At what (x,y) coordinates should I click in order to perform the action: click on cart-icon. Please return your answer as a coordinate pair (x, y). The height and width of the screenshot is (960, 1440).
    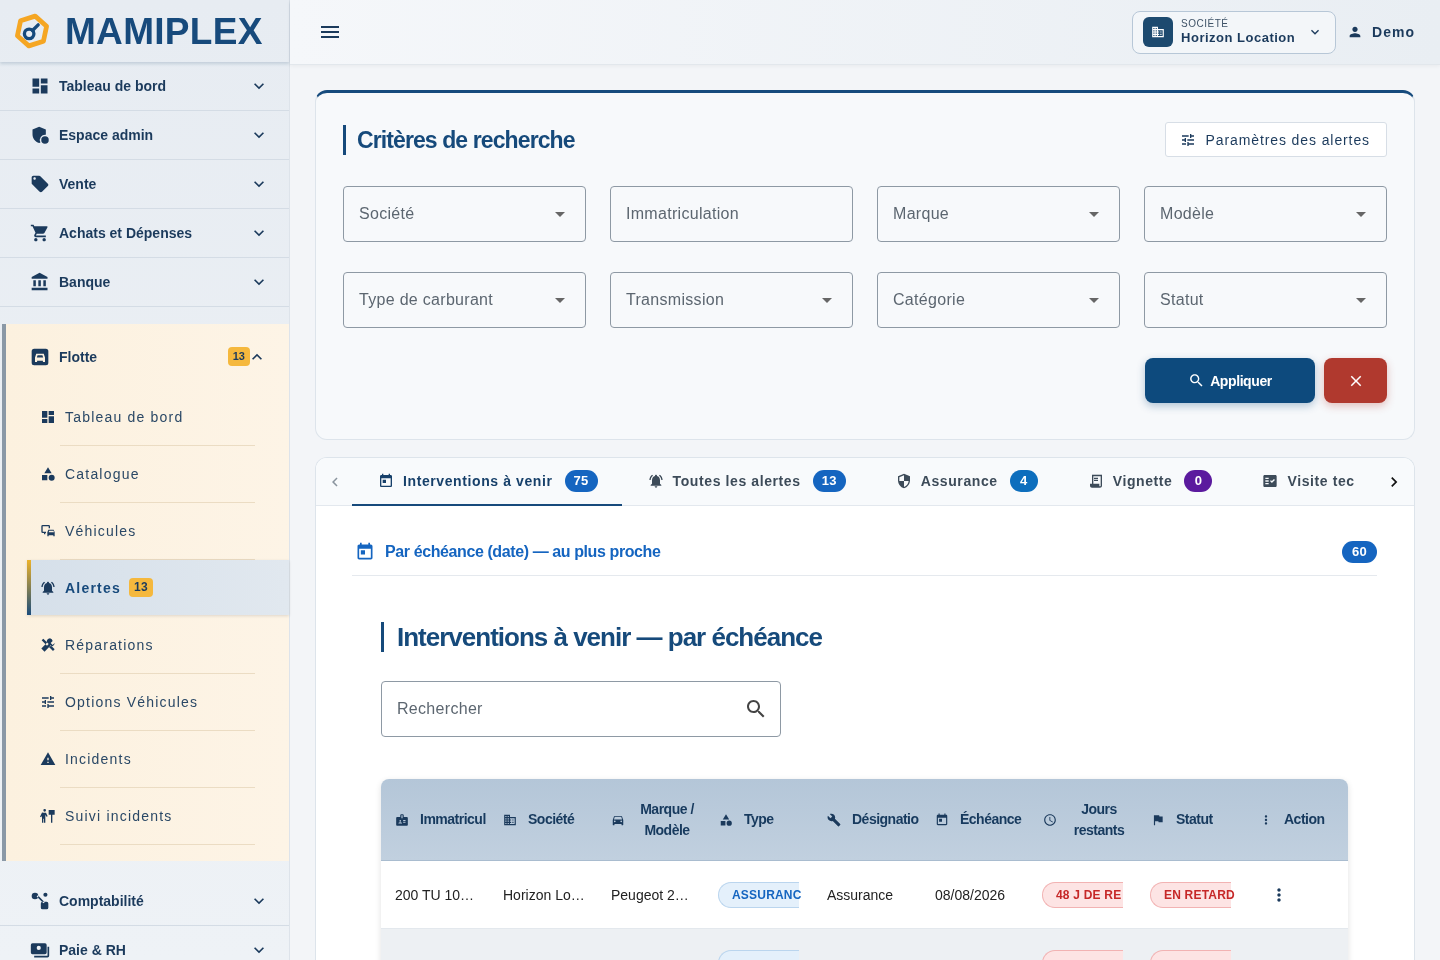
    Looking at the image, I should click on (40, 233).